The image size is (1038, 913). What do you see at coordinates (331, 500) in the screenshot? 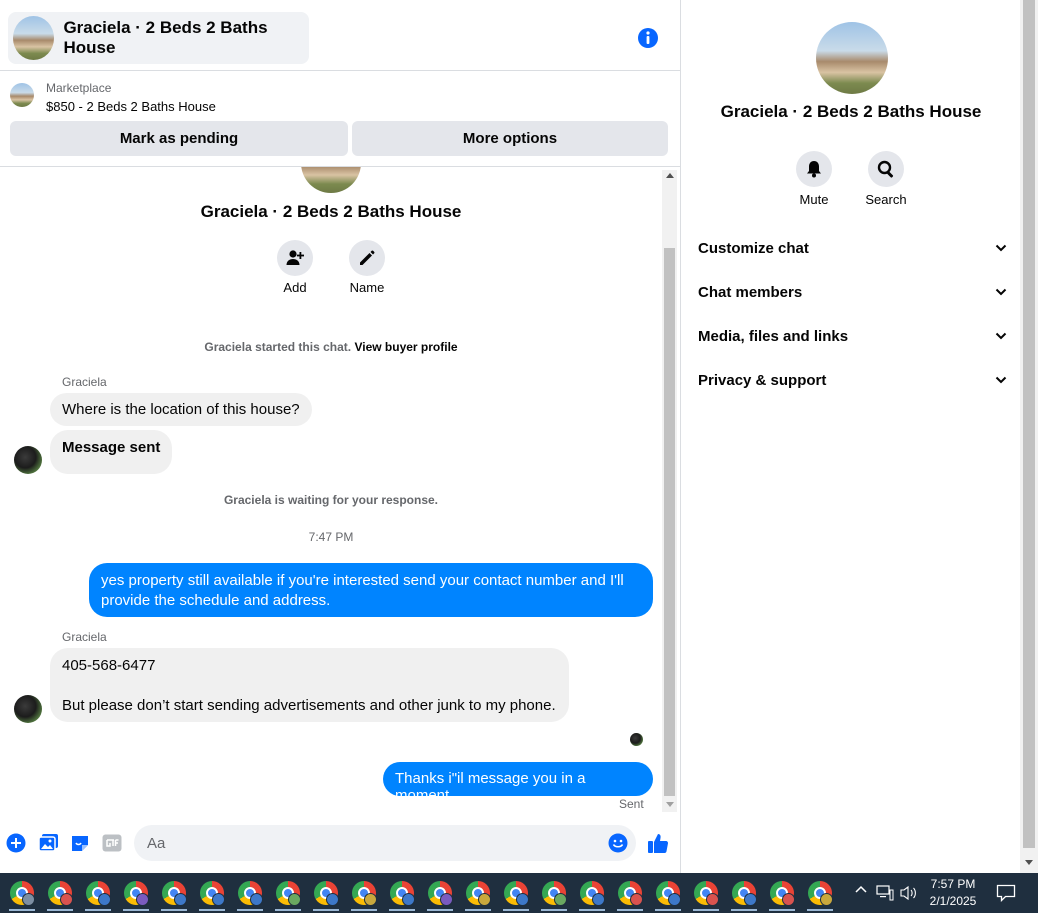
I see `waiting-notice: Graciela is waiting for your response.` at bounding box center [331, 500].